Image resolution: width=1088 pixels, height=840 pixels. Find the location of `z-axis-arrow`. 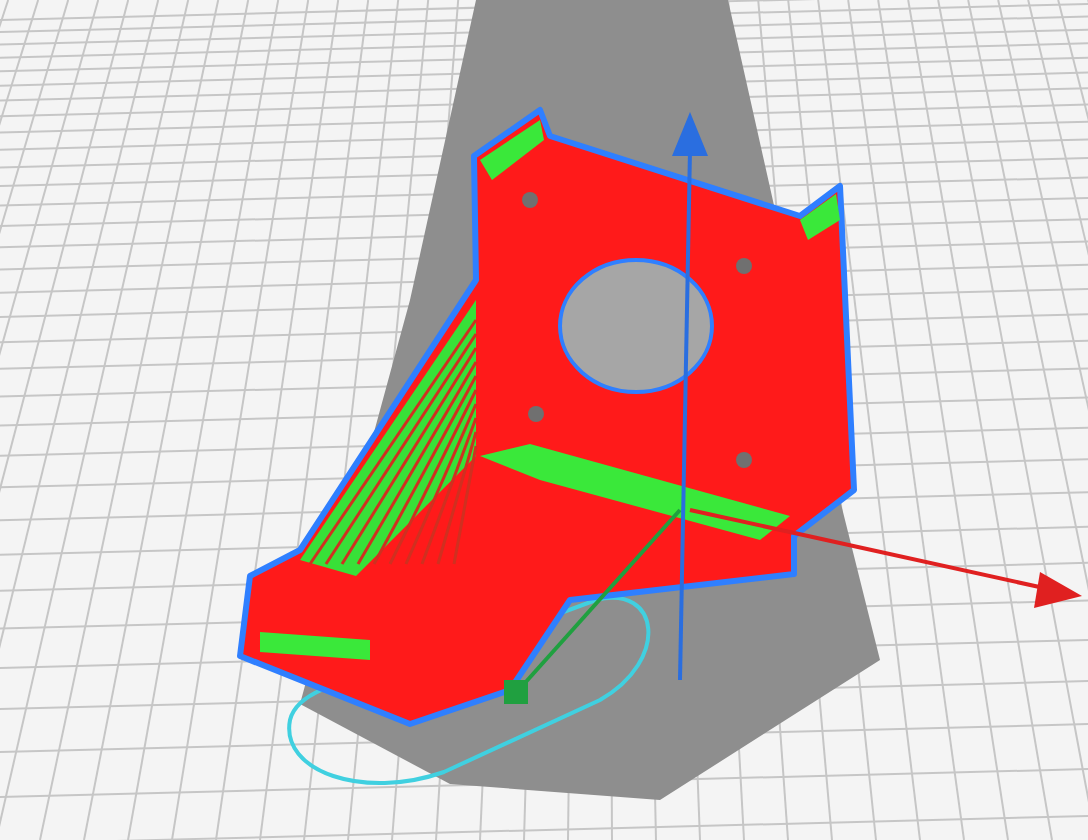

z-axis-arrow is located at coordinates (690, 396).